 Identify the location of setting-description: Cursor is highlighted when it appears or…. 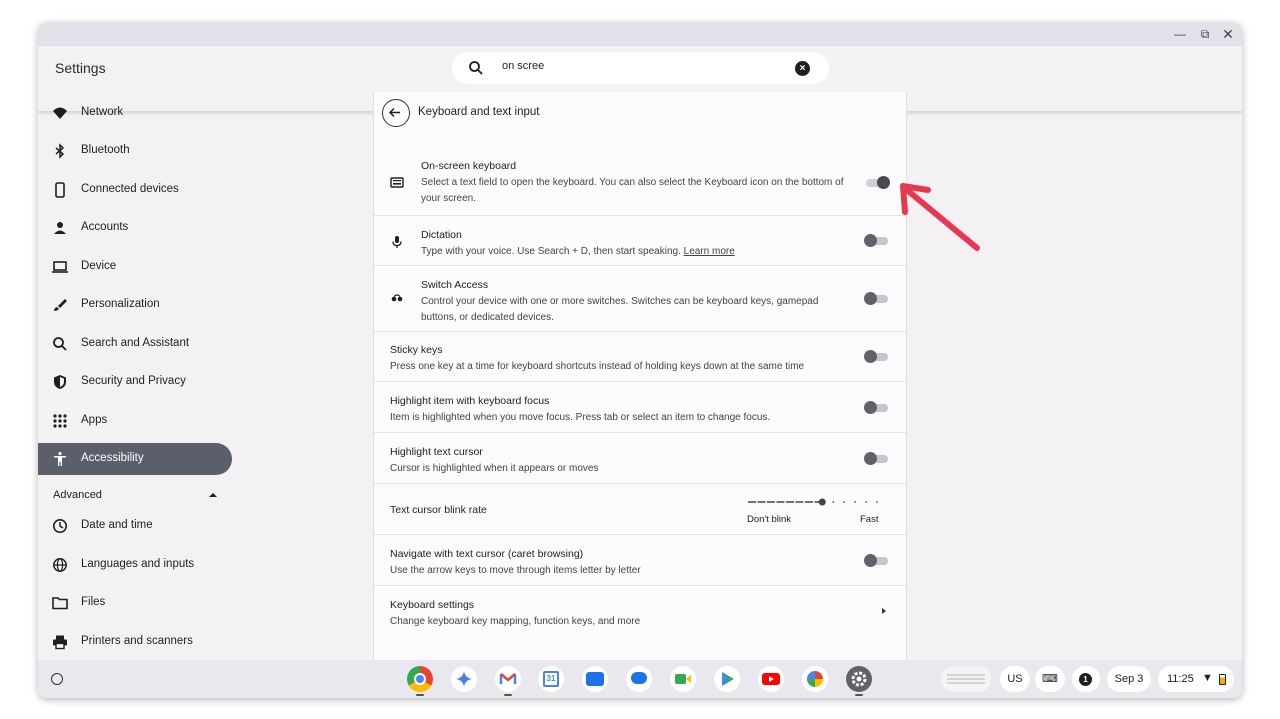
(494, 468).